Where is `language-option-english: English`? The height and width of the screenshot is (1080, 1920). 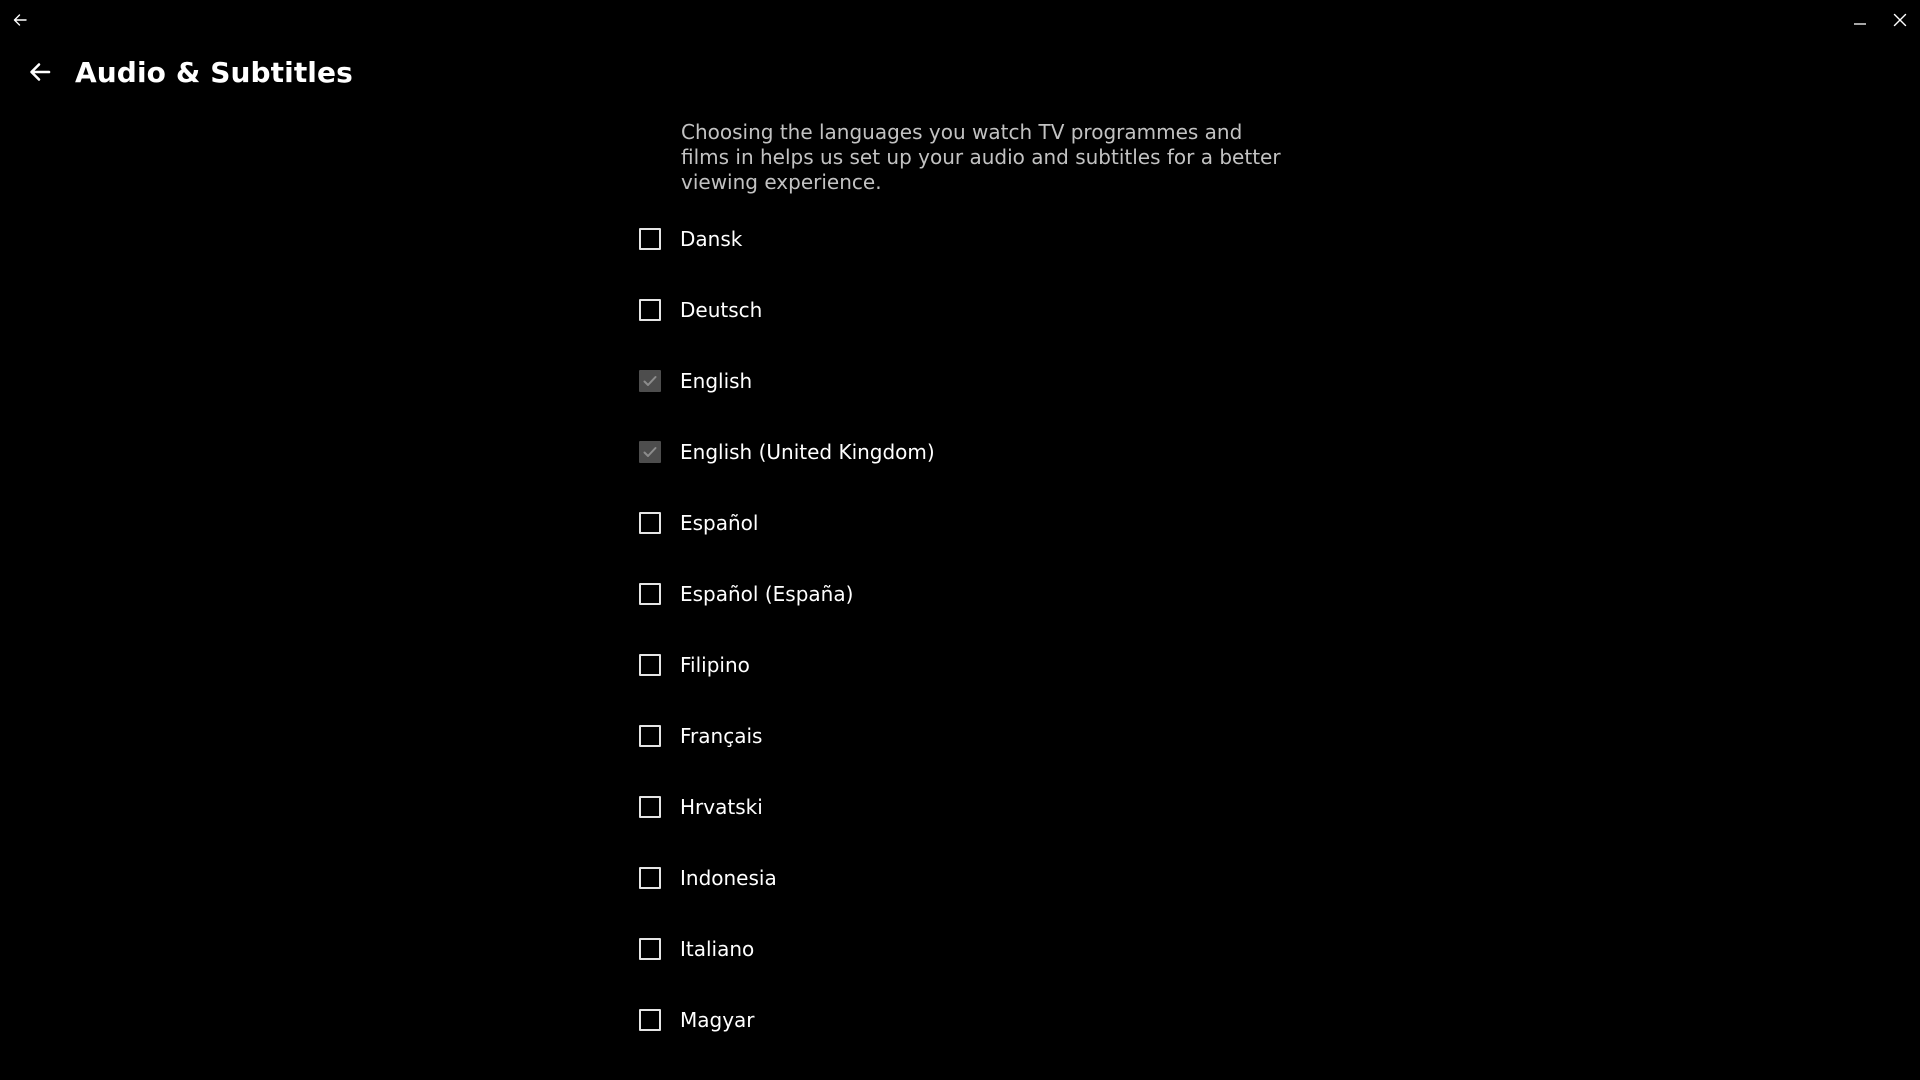 language-option-english: English is located at coordinates (959, 380).